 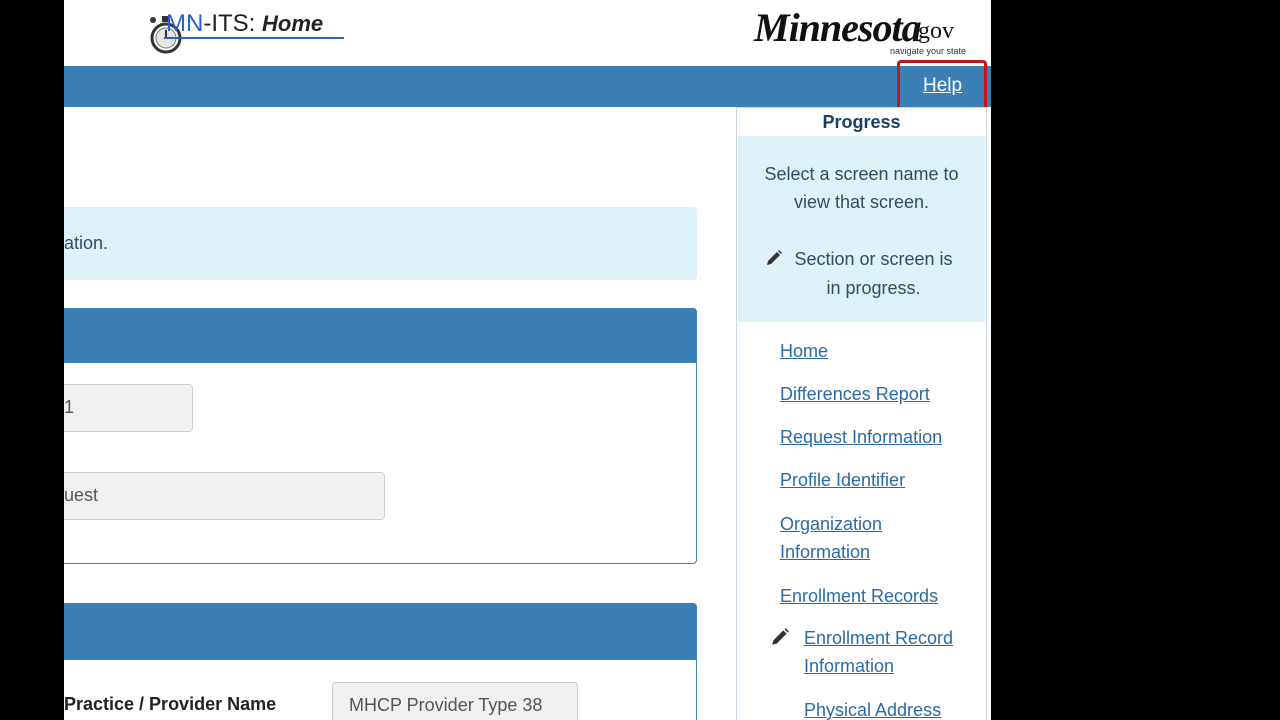 I want to click on progress-info-legend-text: Section or screen is in progress., so click(x=873, y=273).